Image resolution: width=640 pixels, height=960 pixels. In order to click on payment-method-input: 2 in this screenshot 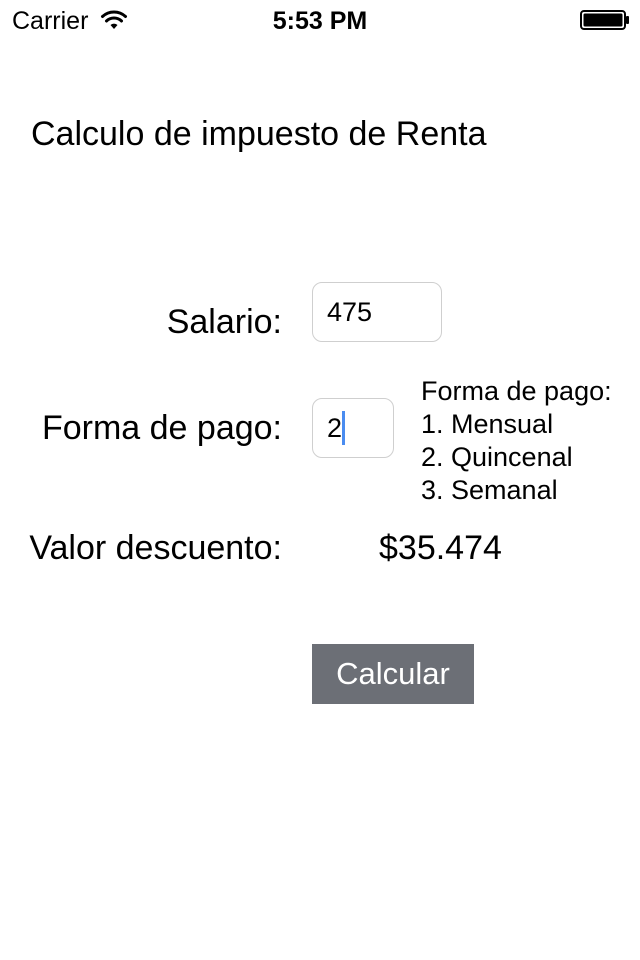, I will do `click(353, 428)`.